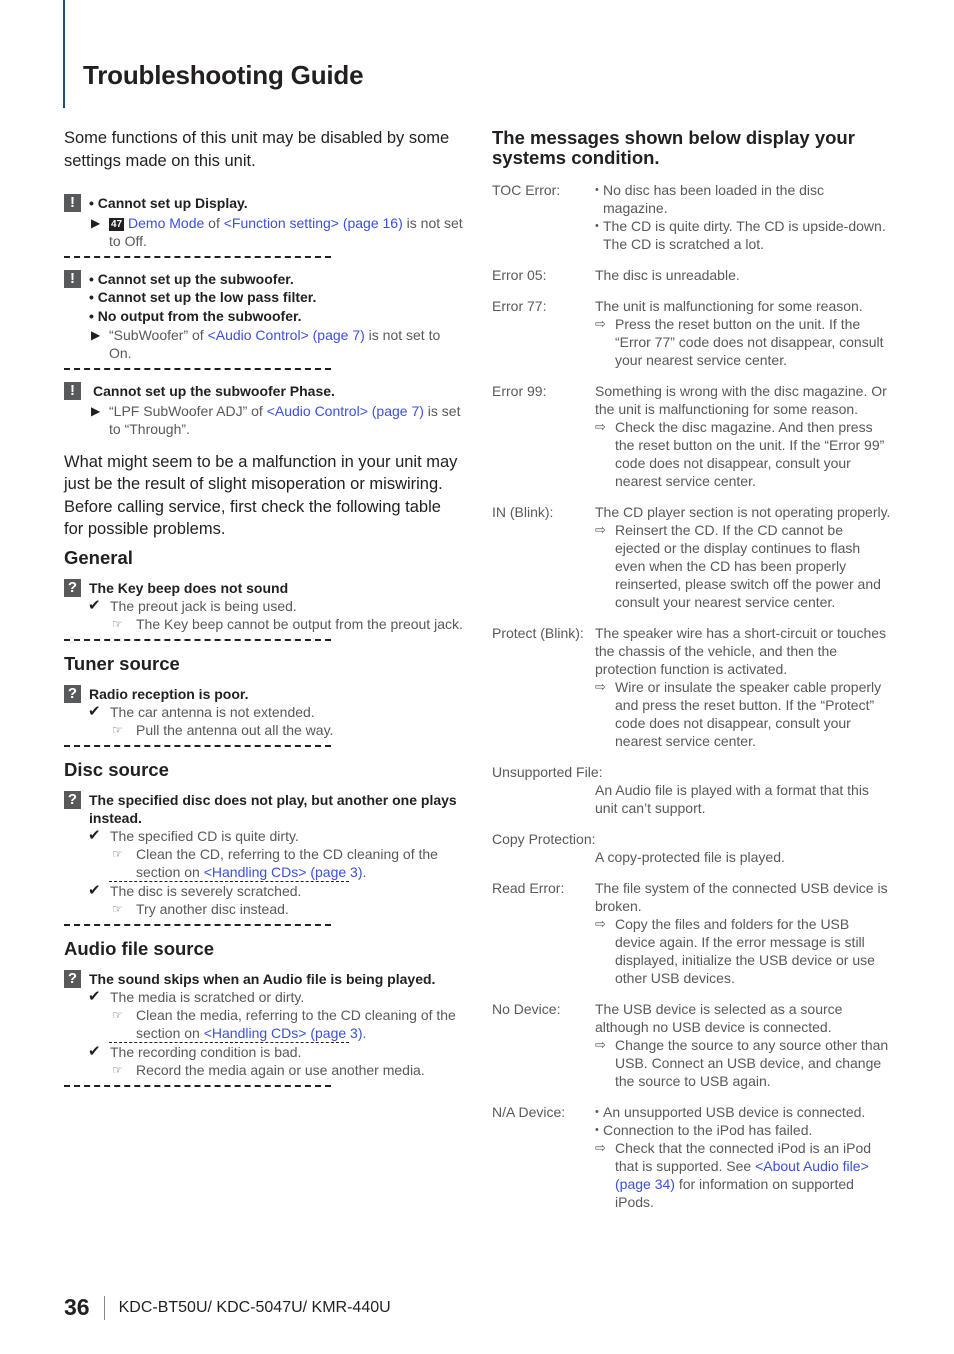 The height and width of the screenshot is (1354, 954). I want to click on message-code: Unsupported File:, so click(547, 772).